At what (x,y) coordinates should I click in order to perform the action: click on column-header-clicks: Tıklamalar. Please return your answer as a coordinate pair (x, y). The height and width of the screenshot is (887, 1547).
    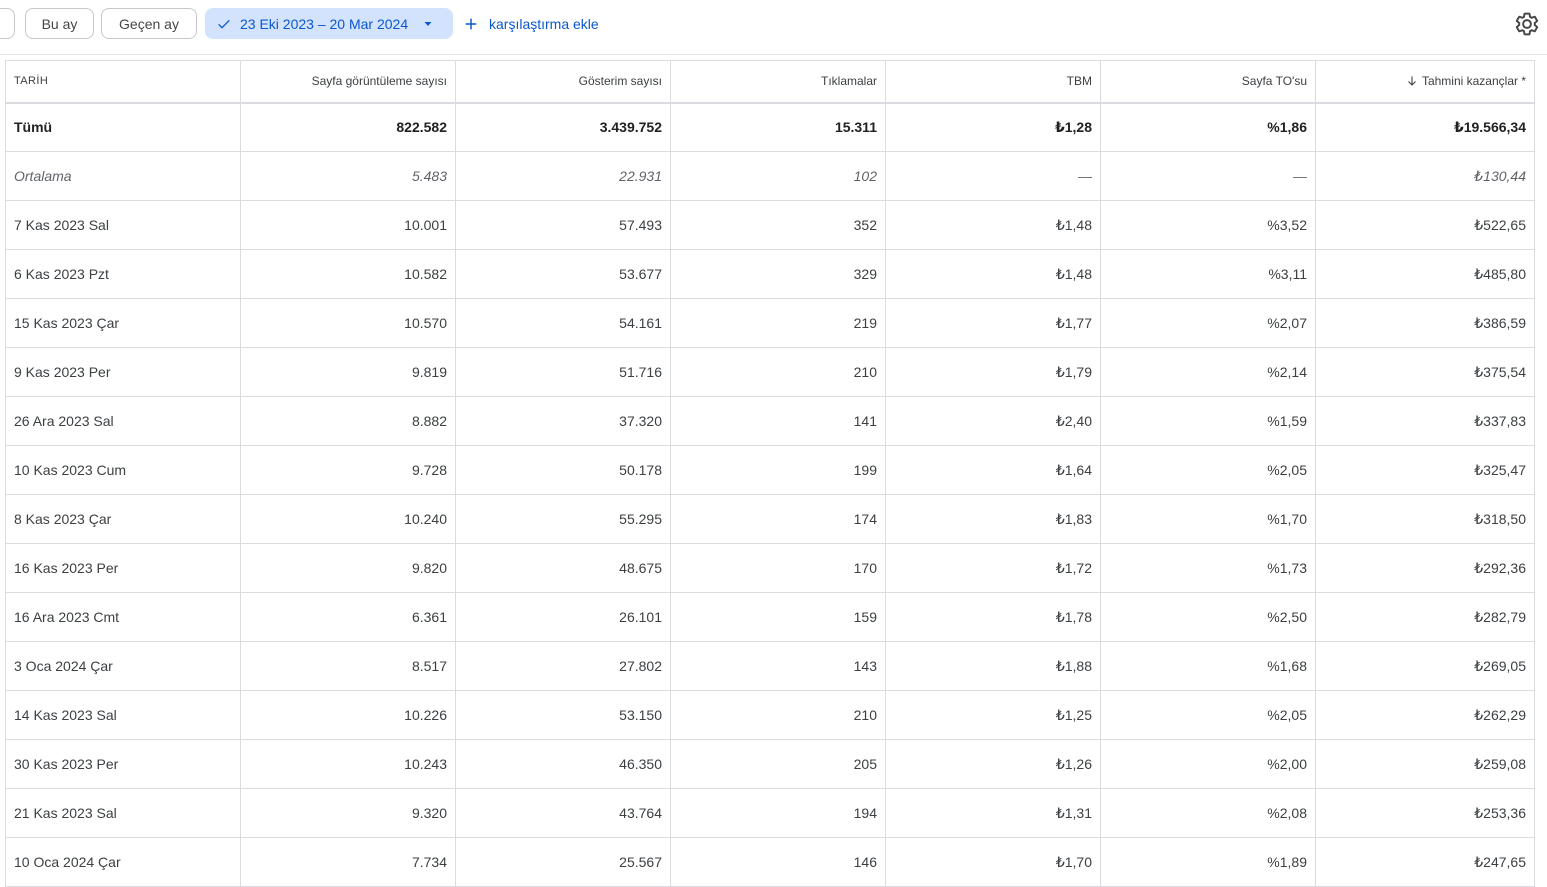
    Looking at the image, I should click on (778, 82).